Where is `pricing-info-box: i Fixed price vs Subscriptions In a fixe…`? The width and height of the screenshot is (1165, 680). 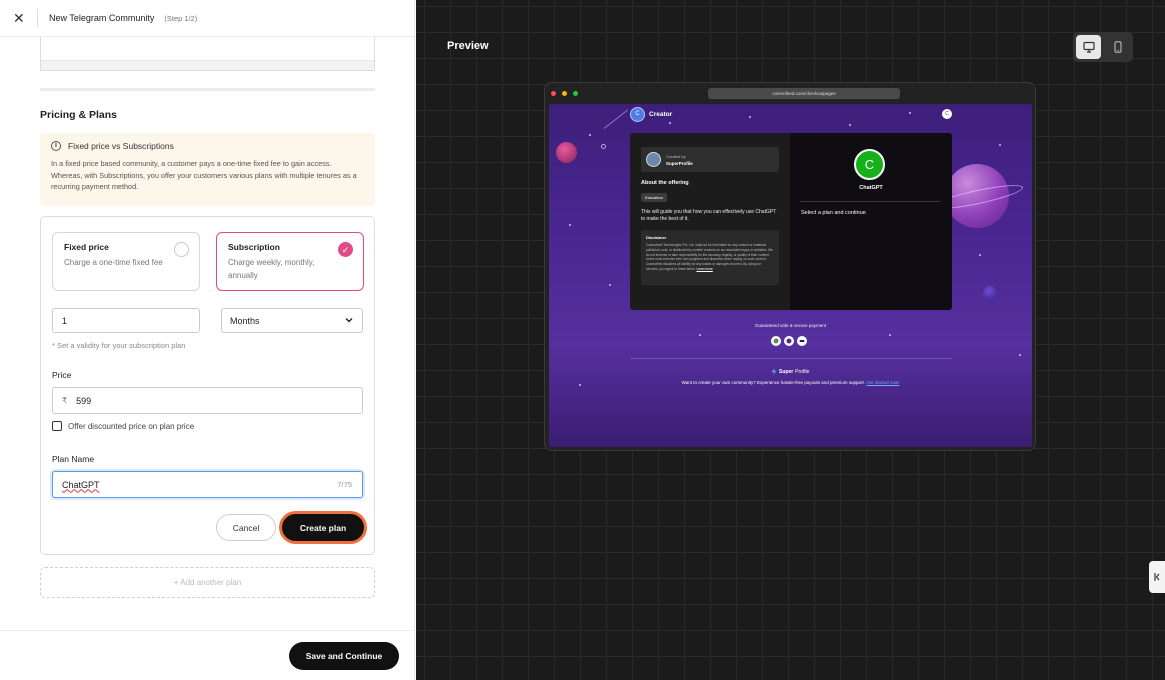 pricing-info-box: i Fixed price vs Subscriptions In a fixe… is located at coordinates (207, 169).